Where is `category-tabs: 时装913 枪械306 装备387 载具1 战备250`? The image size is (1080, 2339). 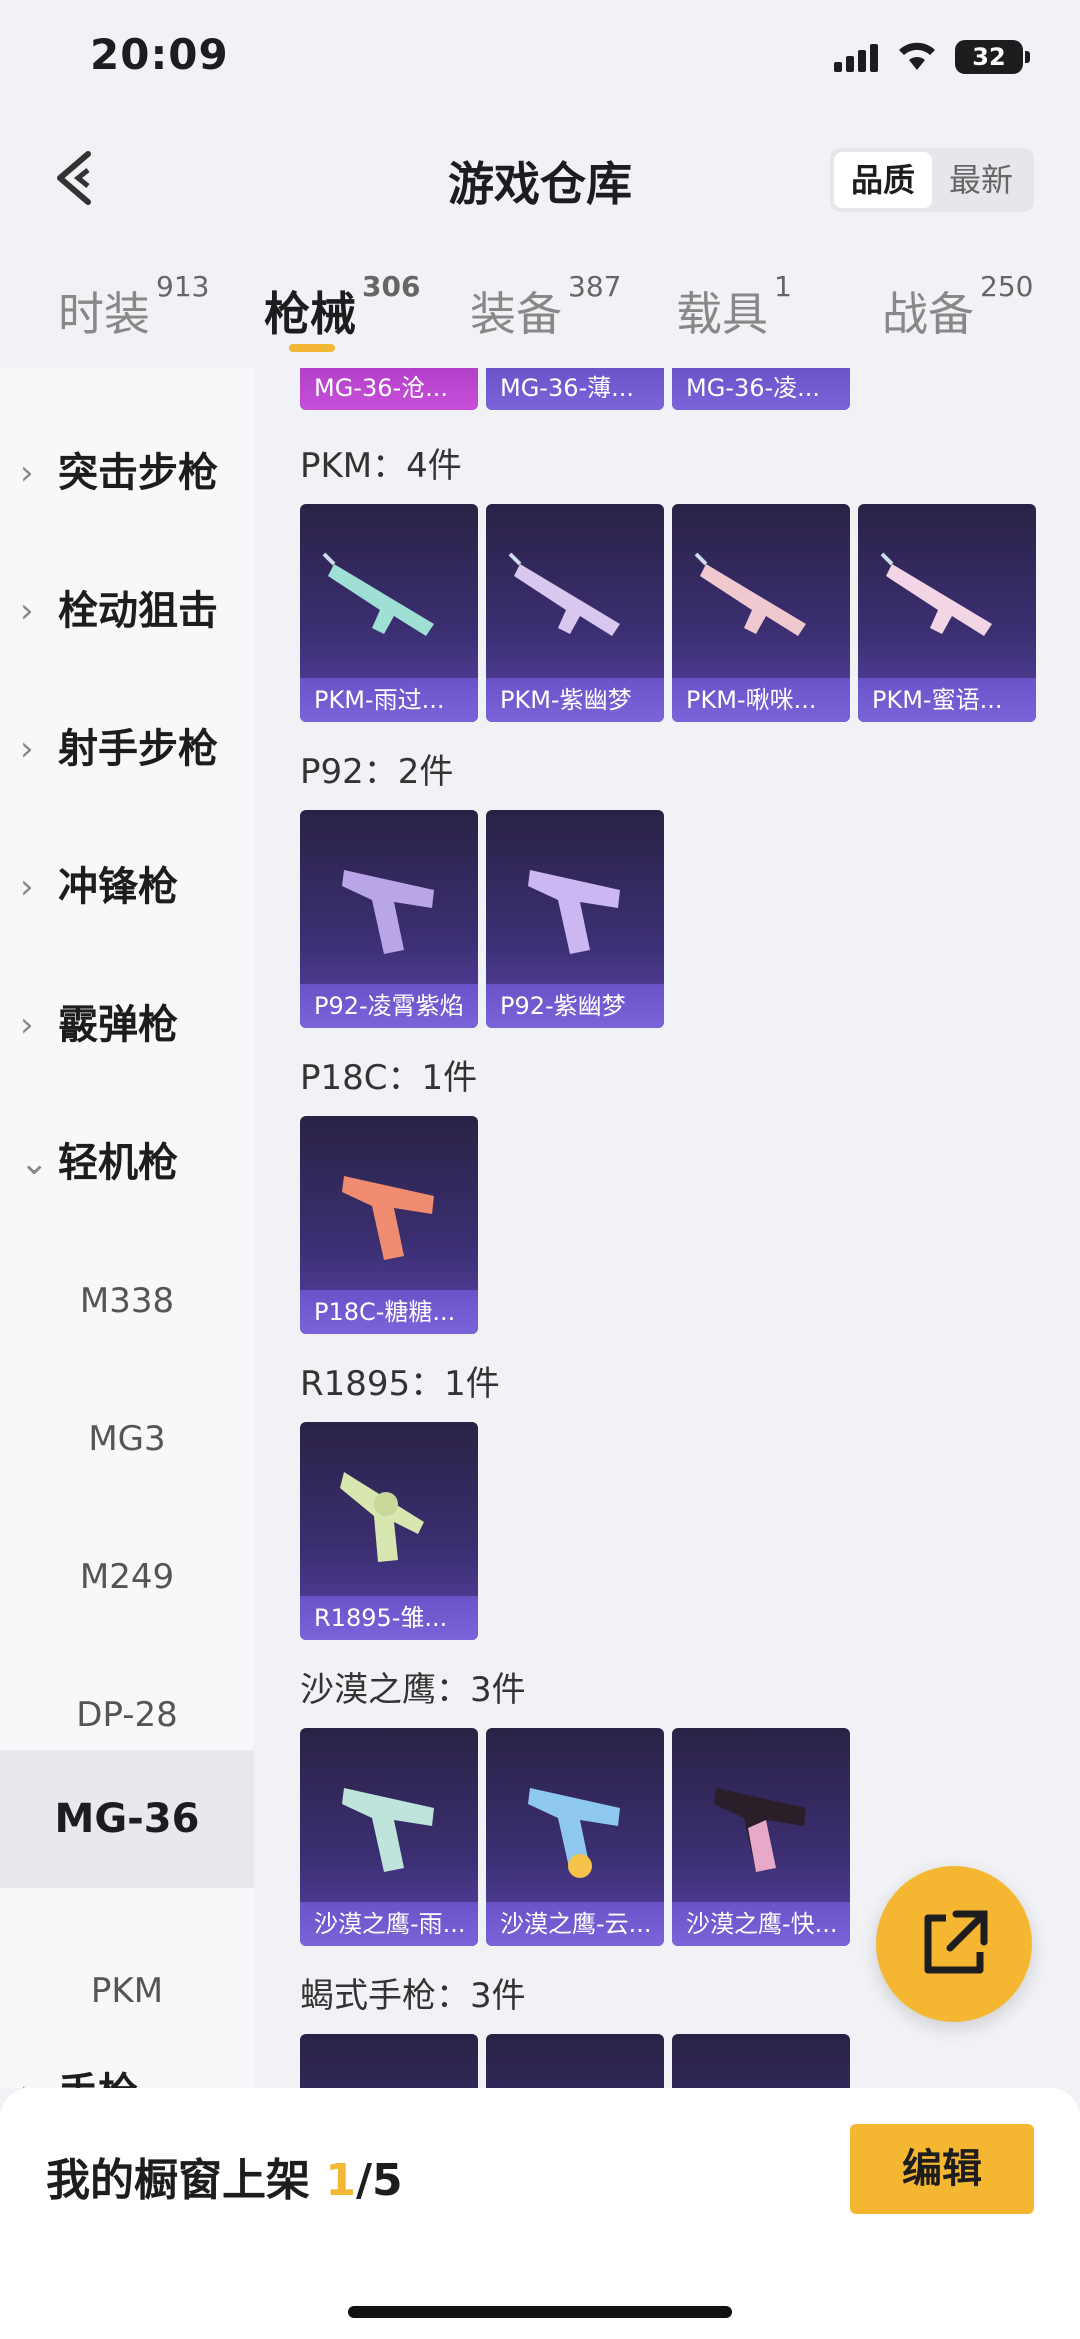 category-tabs: 时装913 枪械306 装备387 载具1 战备250 is located at coordinates (540, 303).